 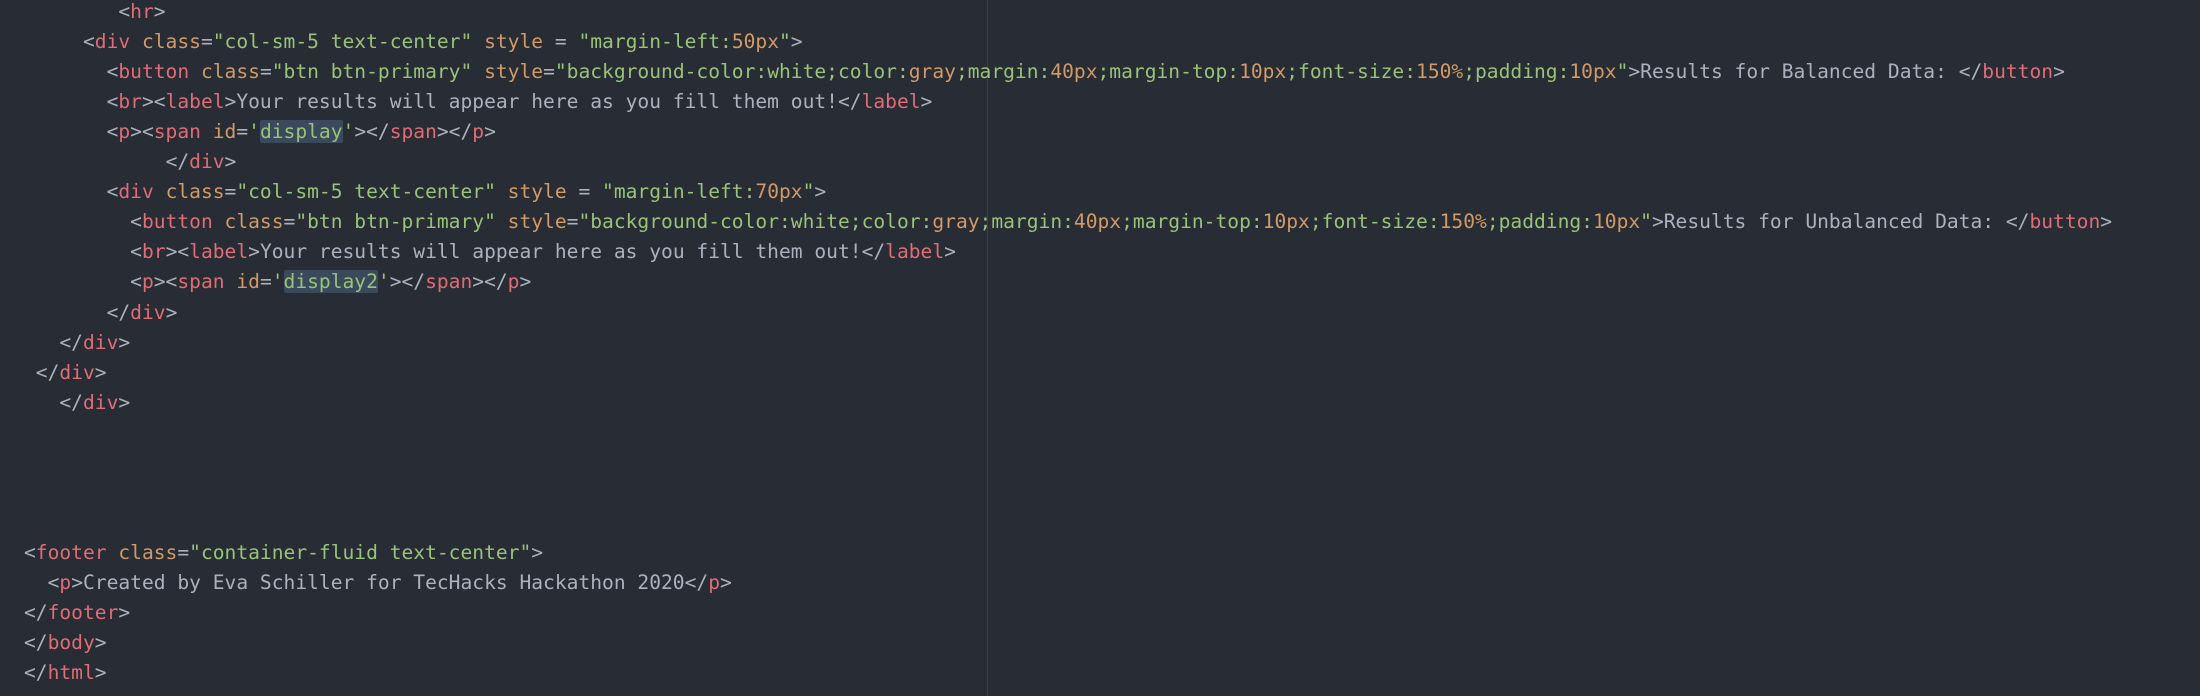 I want to click on code-attribute-name: class, so click(x=148, y=552).